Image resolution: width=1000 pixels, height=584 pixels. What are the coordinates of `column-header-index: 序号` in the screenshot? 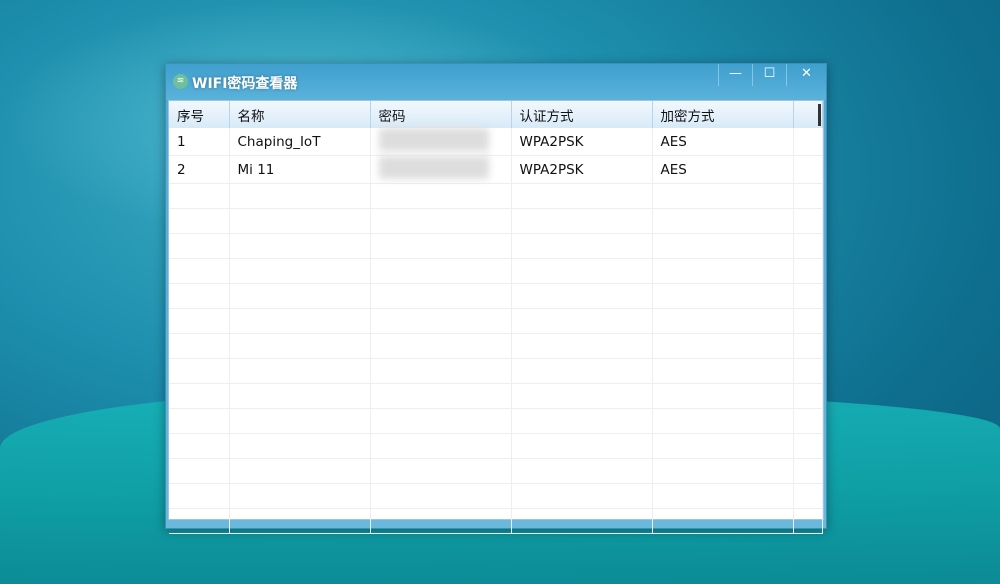 It's located at (199, 114).